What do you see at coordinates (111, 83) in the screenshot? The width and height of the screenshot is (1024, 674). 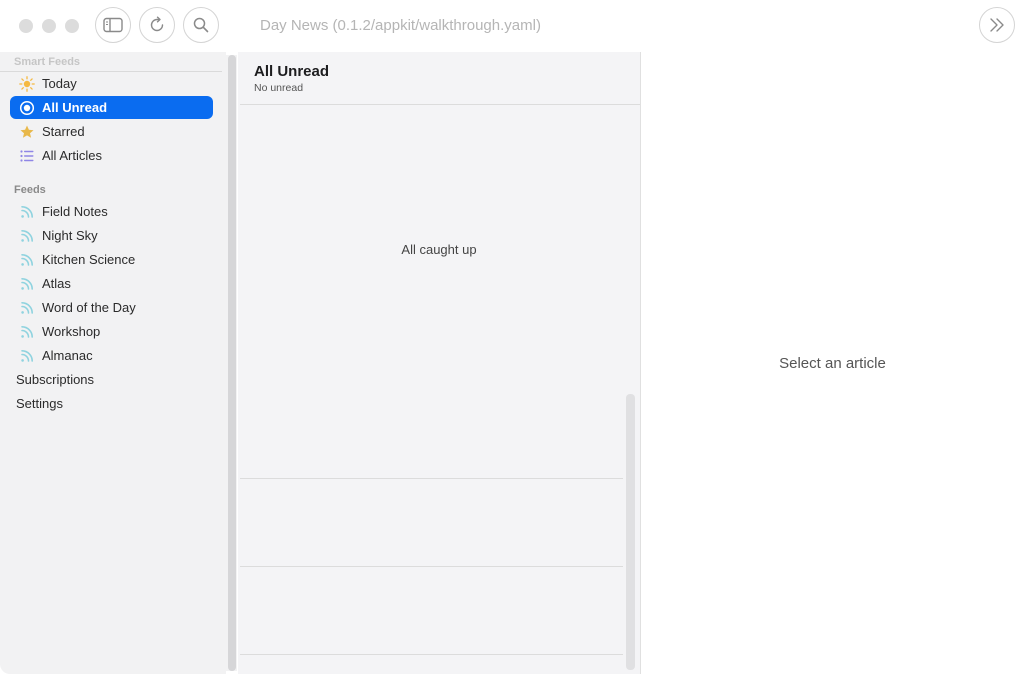 I see `sidebar-item-today: Today` at bounding box center [111, 83].